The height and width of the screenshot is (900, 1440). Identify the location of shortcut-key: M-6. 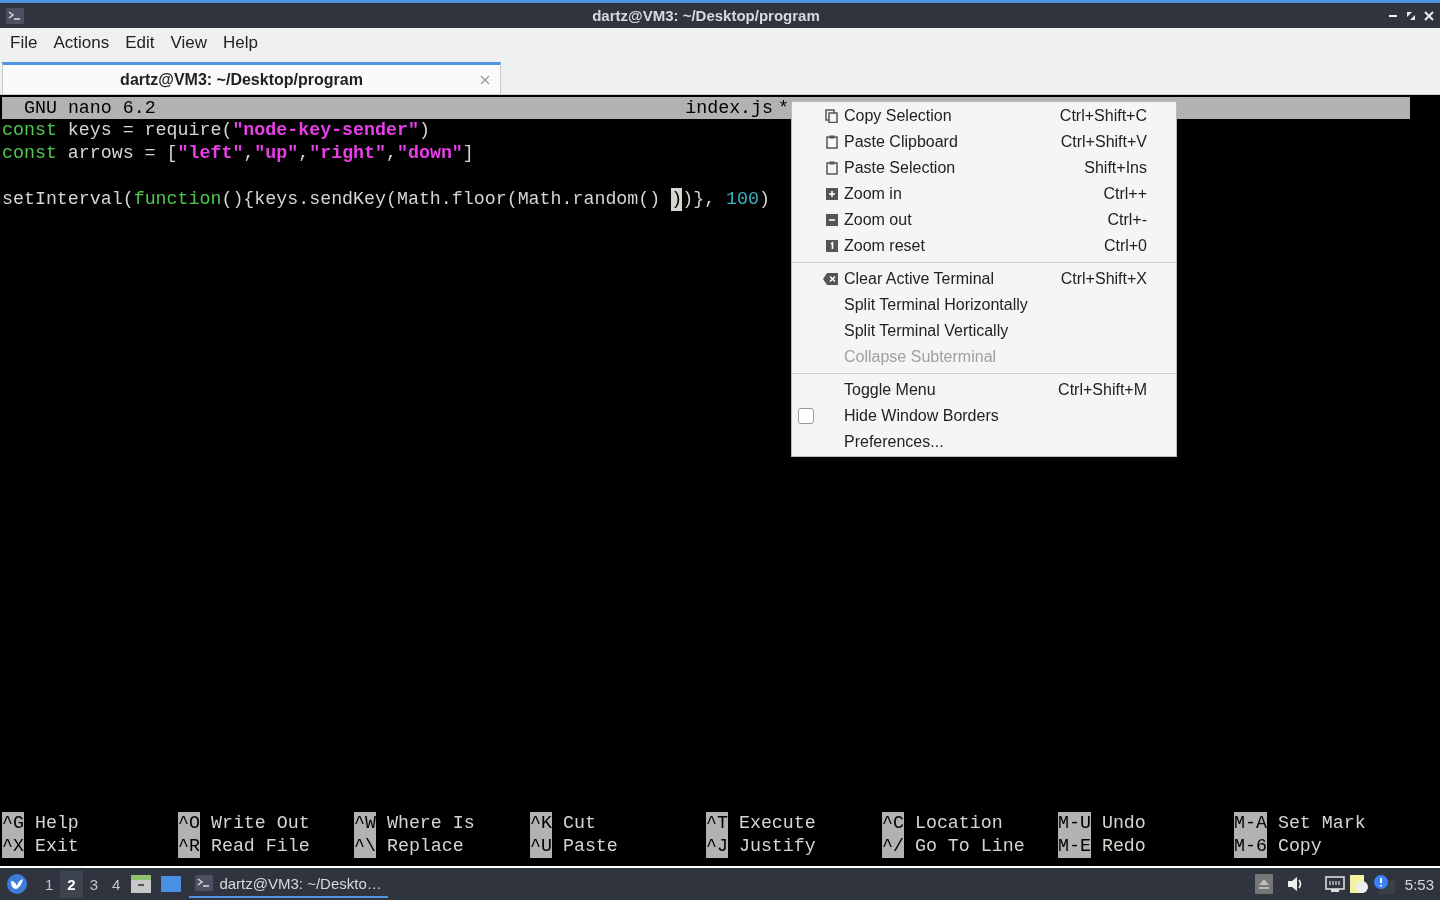
(1250, 846).